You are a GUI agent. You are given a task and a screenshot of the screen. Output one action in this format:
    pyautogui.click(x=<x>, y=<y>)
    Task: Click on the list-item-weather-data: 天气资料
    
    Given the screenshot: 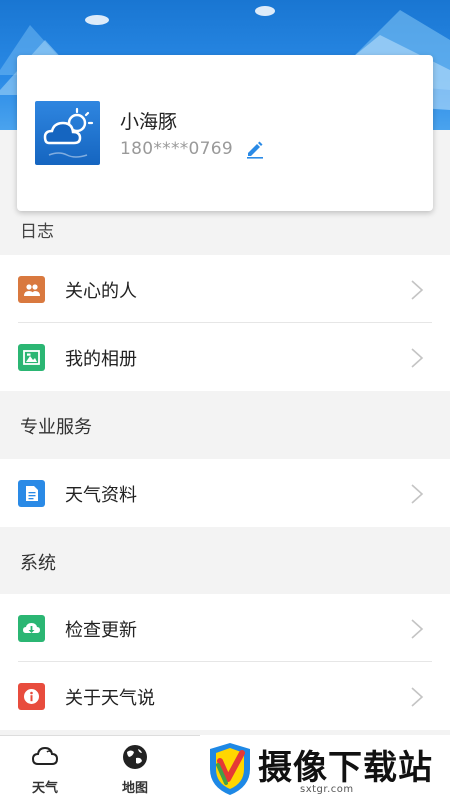 What is the action you would take?
    pyautogui.click(x=225, y=493)
    